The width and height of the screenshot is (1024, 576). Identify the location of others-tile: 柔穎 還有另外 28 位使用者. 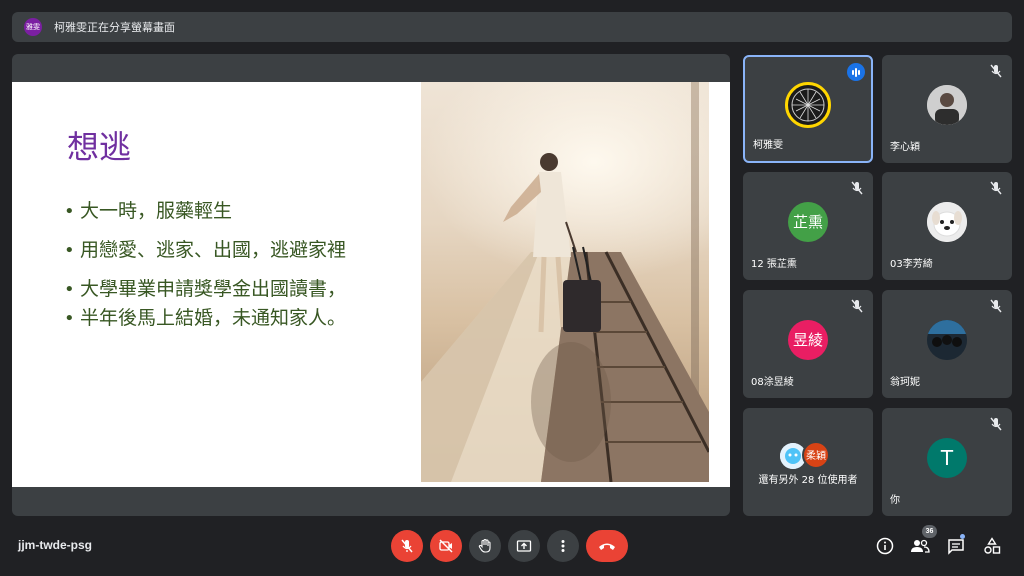
(808, 462).